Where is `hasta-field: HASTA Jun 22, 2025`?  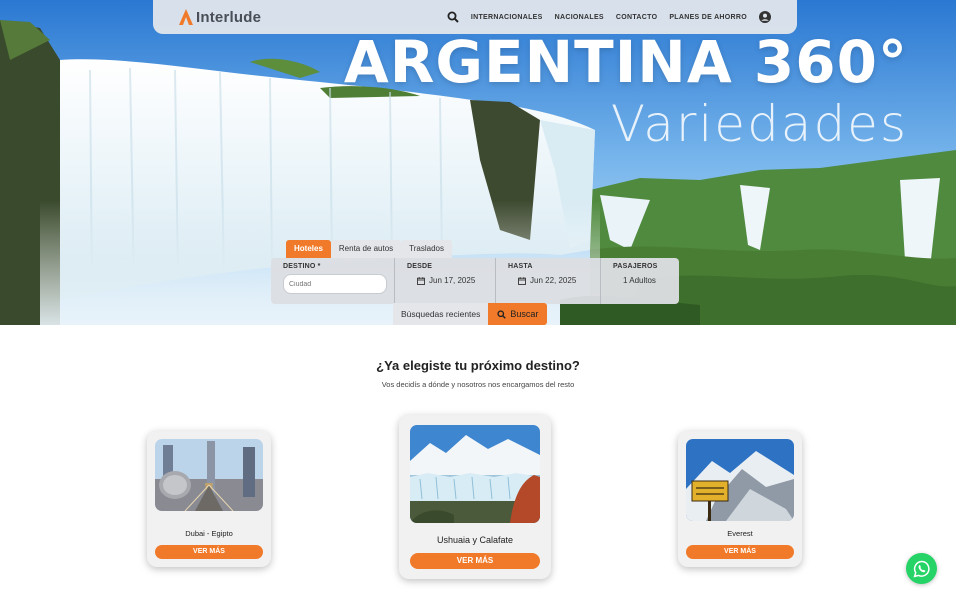 hasta-field: HASTA Jun 22, 2025 is located at coordinates (548, 281).